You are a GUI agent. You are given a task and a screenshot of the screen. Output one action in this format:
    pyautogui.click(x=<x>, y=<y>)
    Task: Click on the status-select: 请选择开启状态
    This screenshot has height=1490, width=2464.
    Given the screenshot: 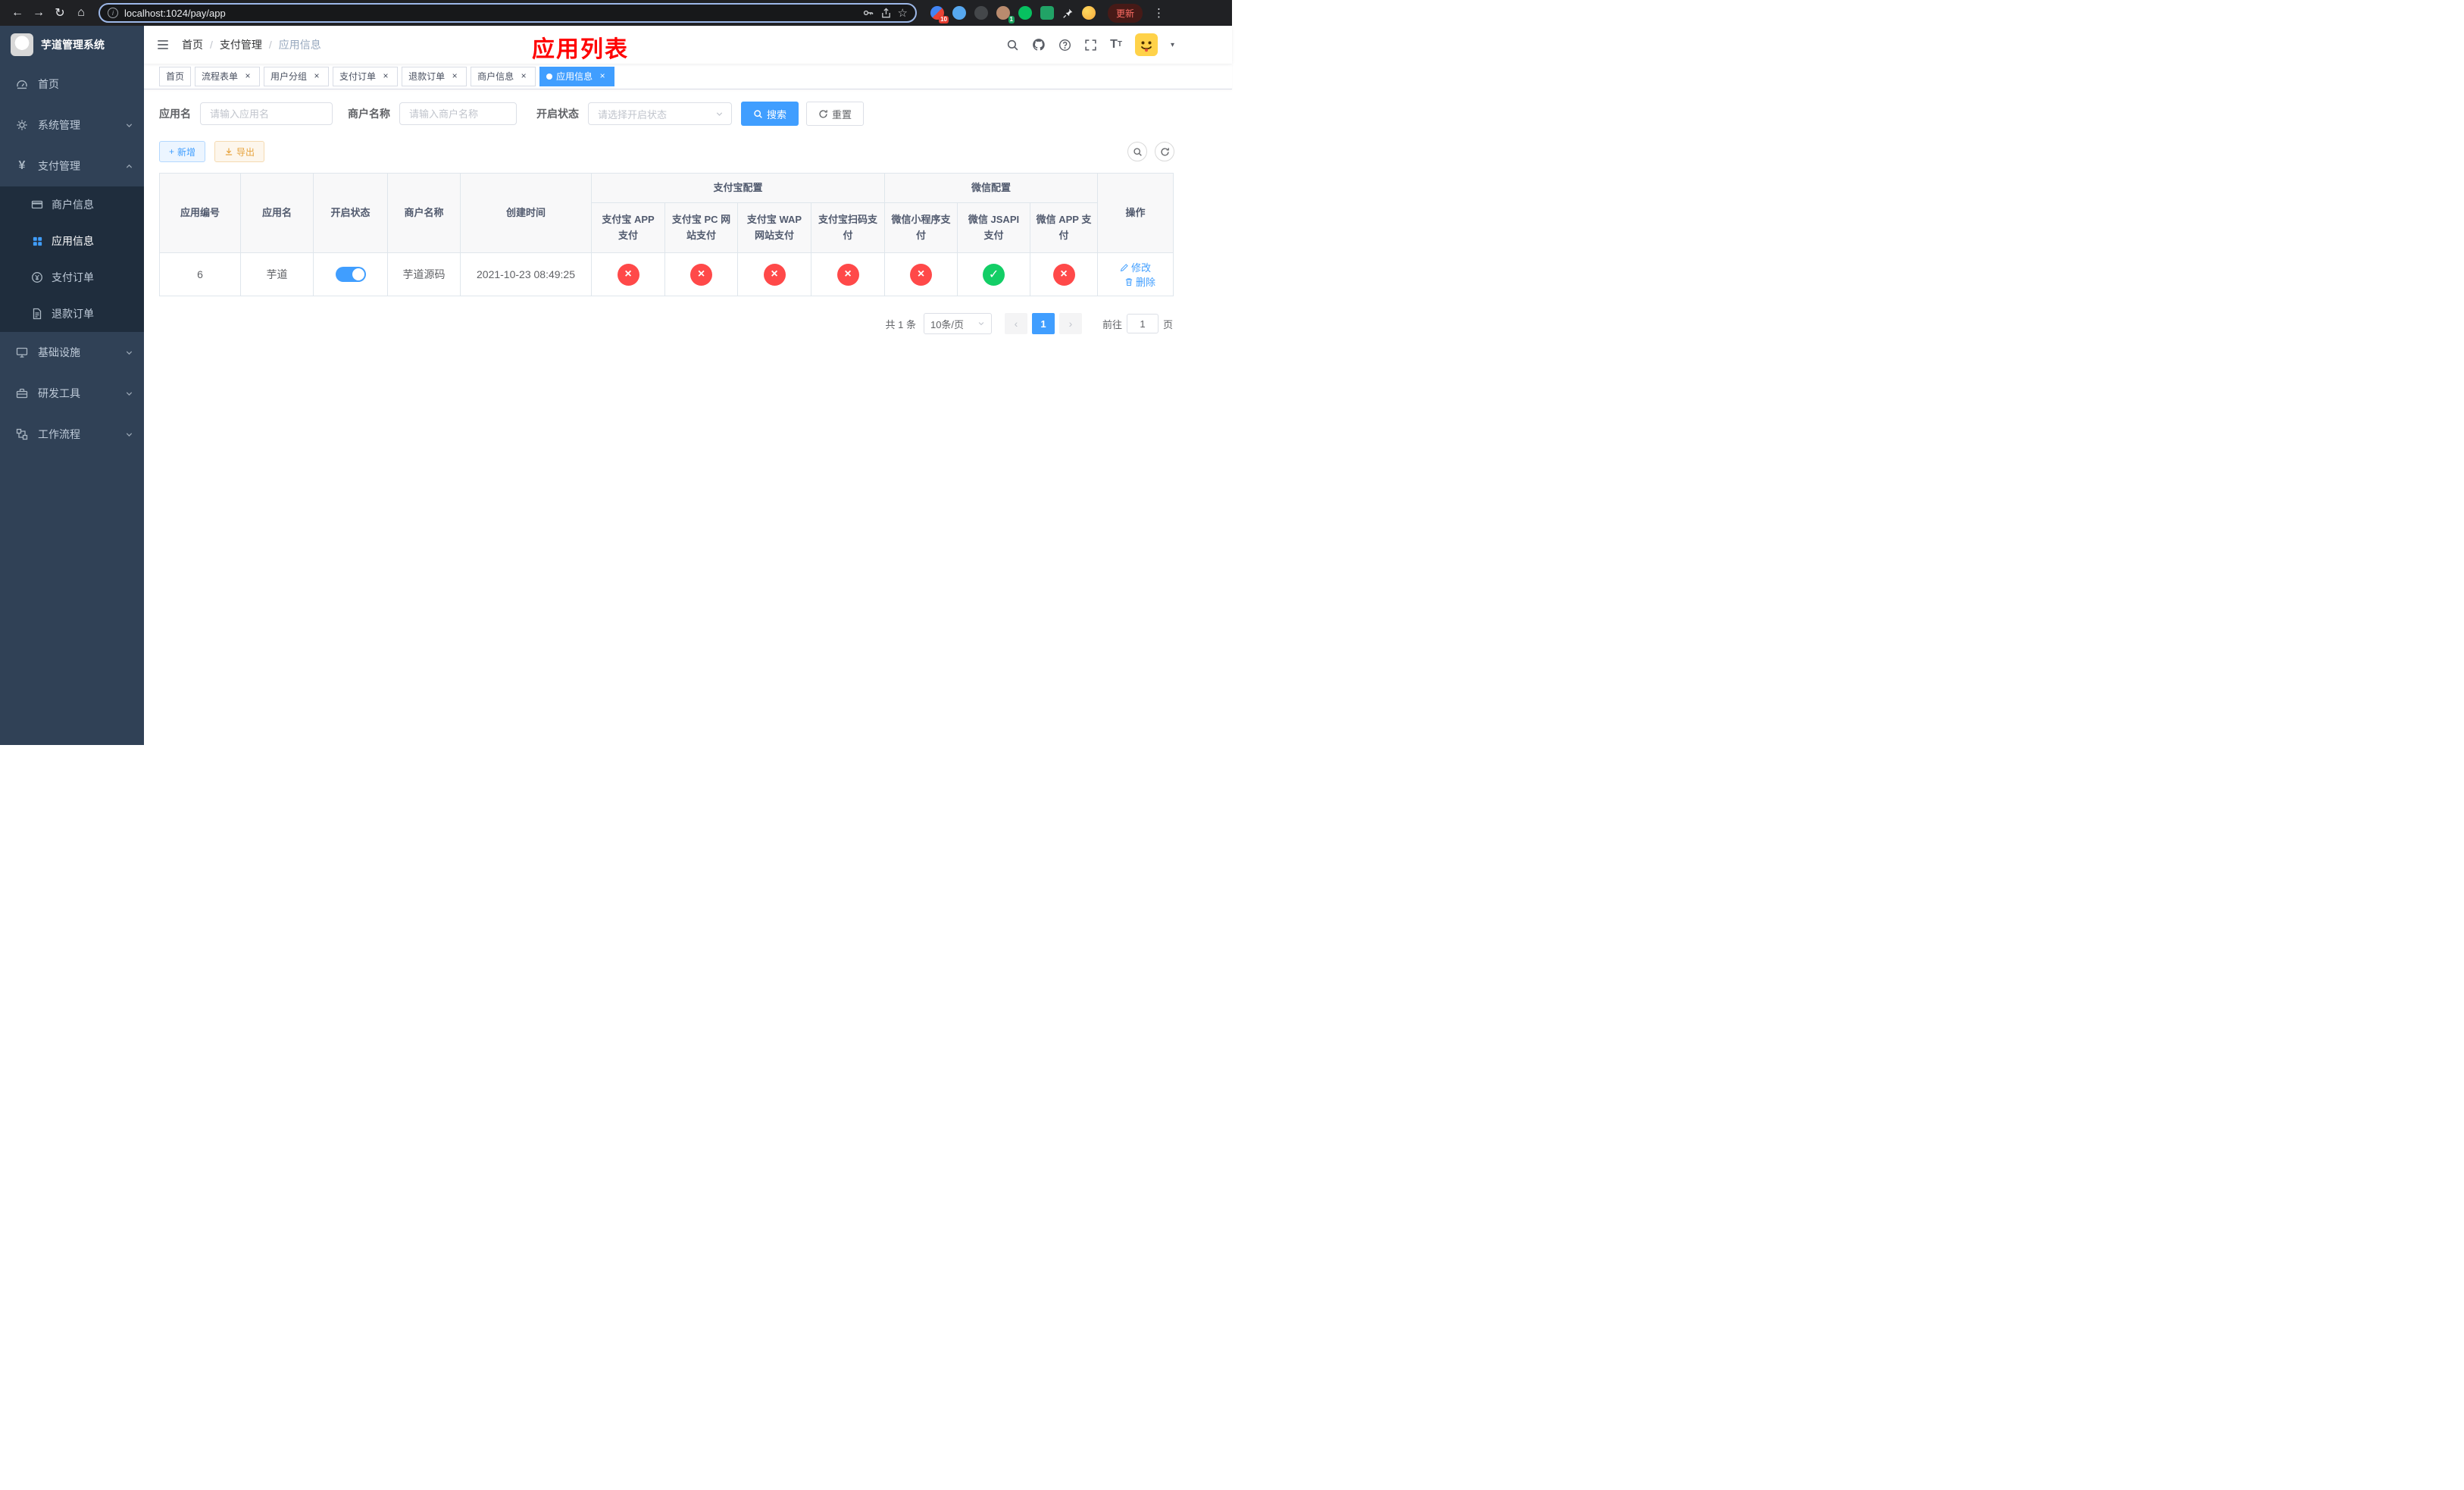 What is the action you would take?
    pyautogui.click(x=660, y=113)
    